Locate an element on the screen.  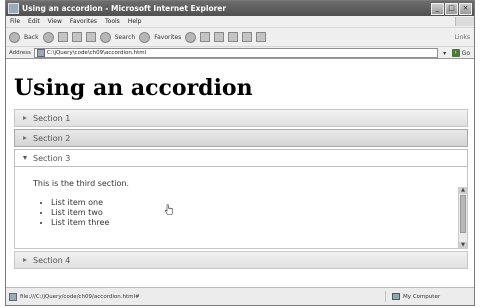
toolbar: Back Search Favorites Links is located at coordinates (240, 37).